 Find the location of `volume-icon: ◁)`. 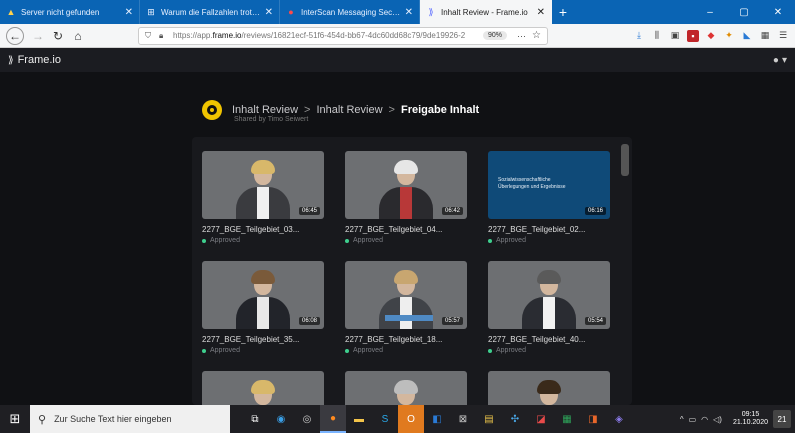

volume-icon: ◁) is located at coordinates (717, 419).